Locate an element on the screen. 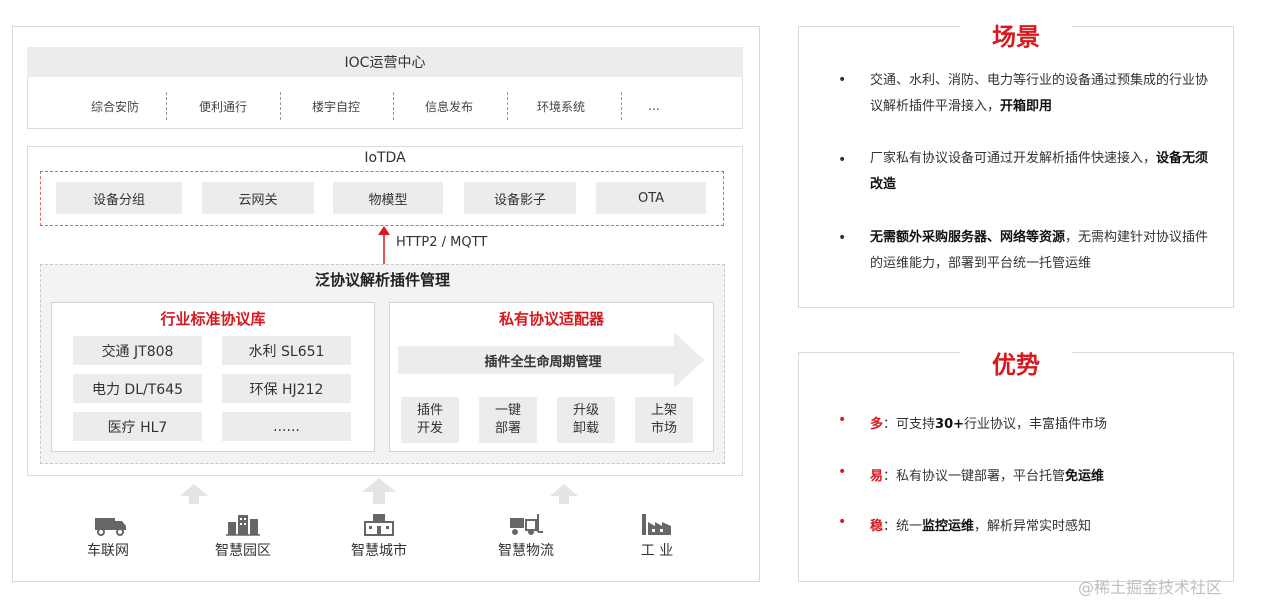 The width and height of the screenshot is (1262, 614). ioc-item: 便利通行 is located at coordinates (222, 106).